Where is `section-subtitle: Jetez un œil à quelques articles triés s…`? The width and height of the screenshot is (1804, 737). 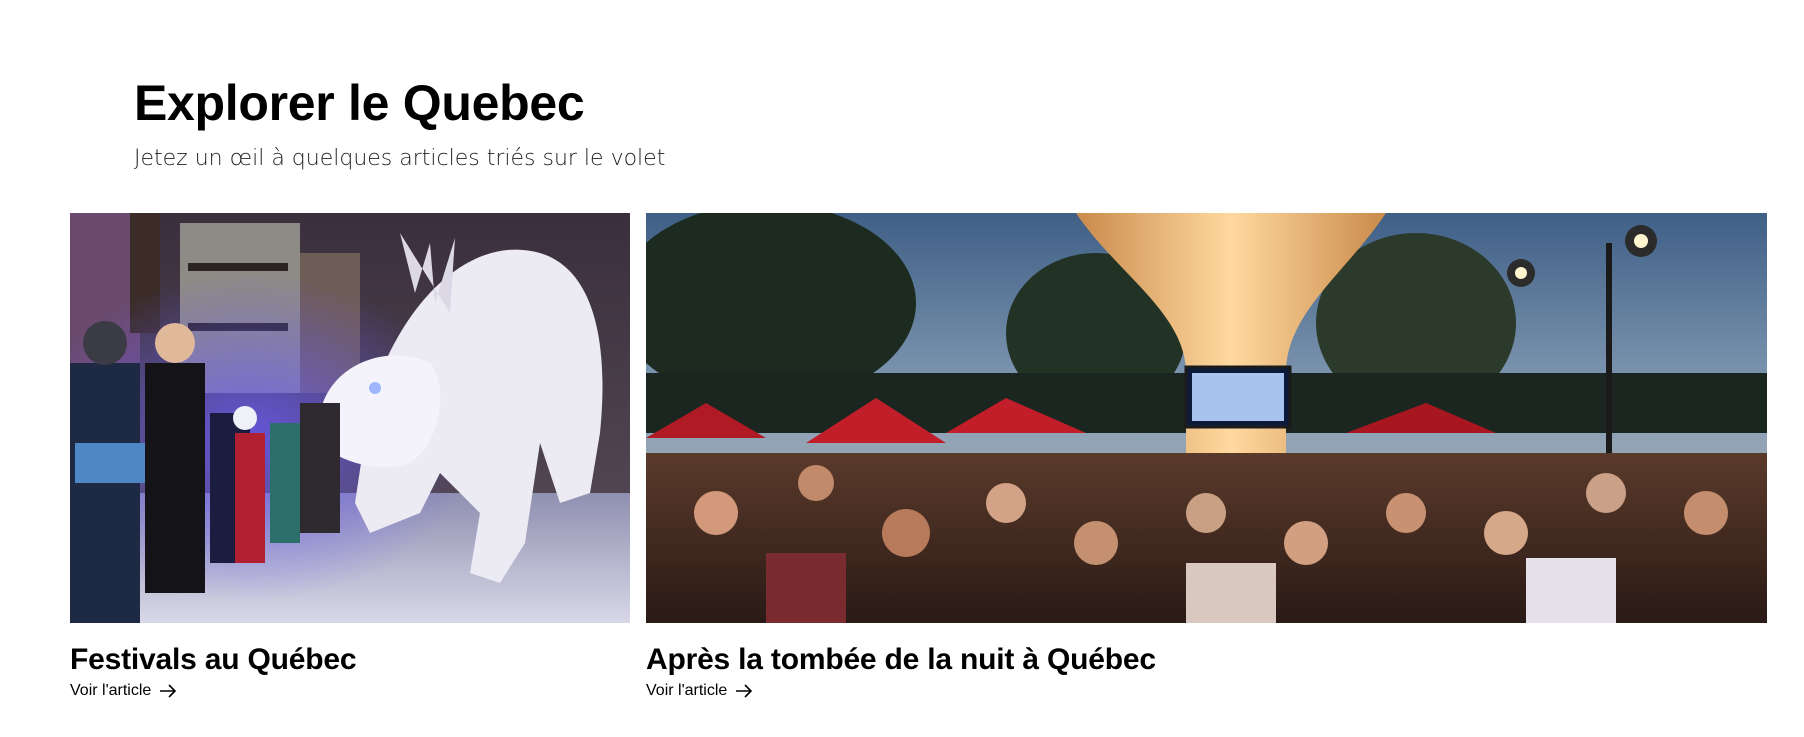 section-subtitle: Jetez un œil à quelques articles triés s… is located at coordinates (400, 158).